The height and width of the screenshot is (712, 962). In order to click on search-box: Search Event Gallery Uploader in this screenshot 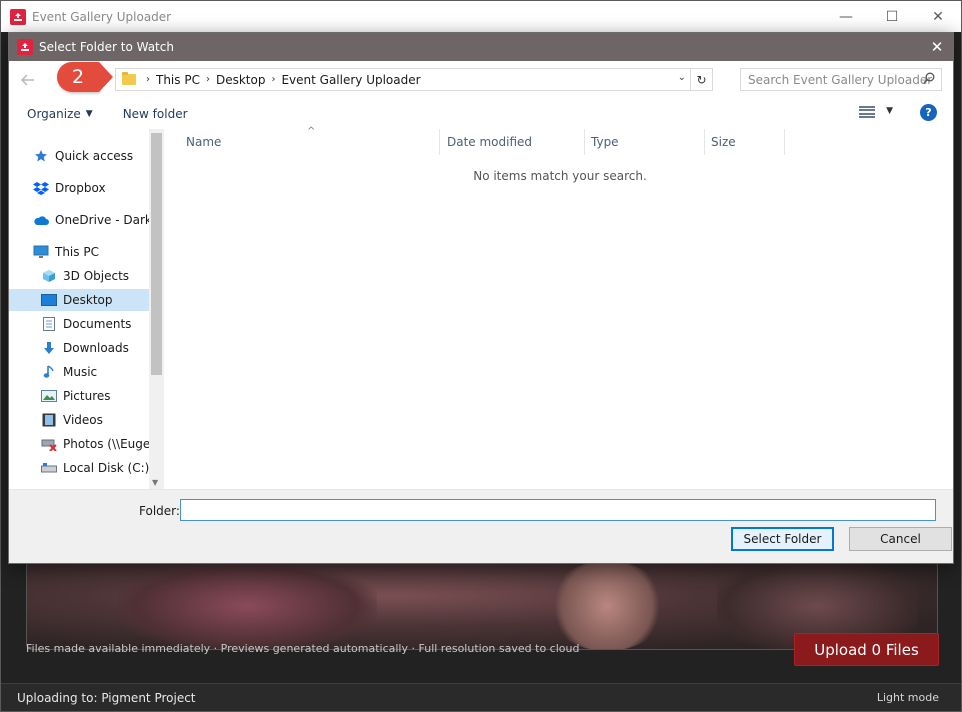, I will do `click(841, 79)`.